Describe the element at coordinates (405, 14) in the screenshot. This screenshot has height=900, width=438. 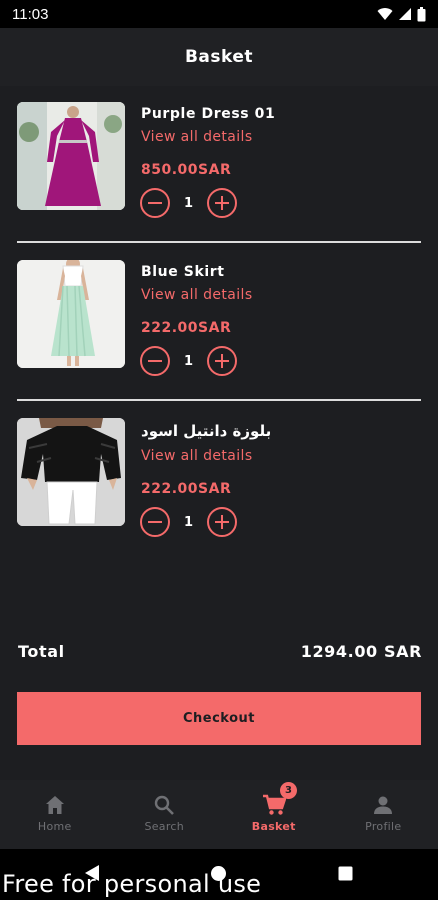
I see `signal-icon` at that location.